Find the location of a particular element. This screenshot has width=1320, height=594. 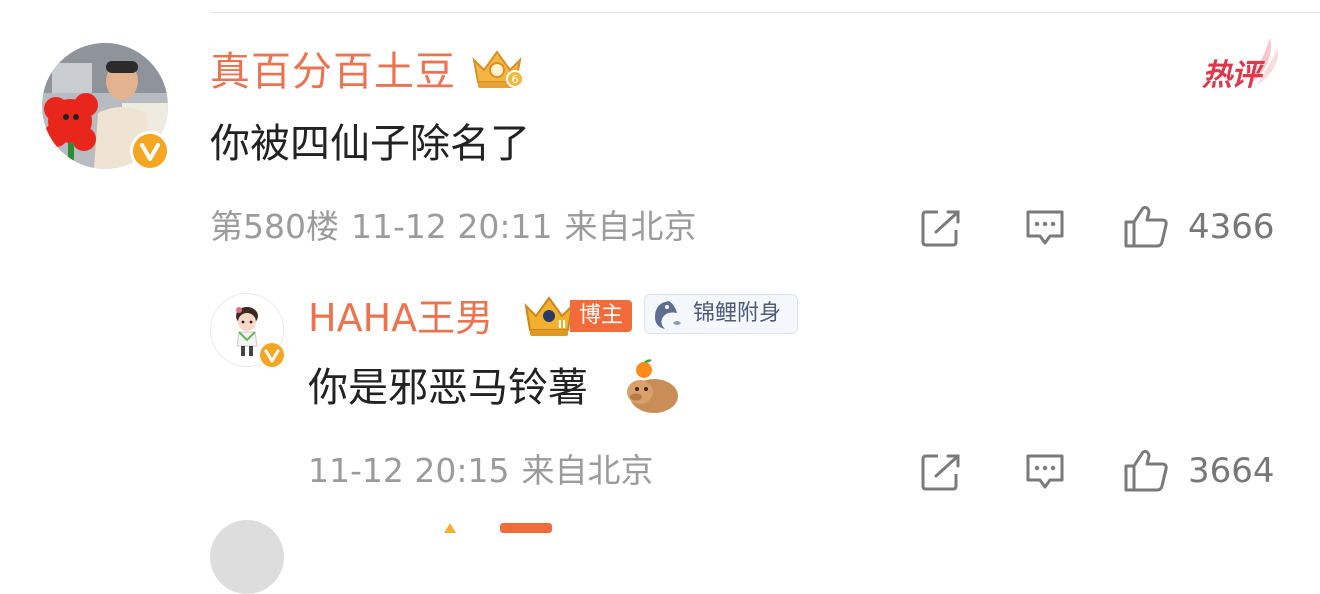

replier-avatar is located at coordinates (248, 331).